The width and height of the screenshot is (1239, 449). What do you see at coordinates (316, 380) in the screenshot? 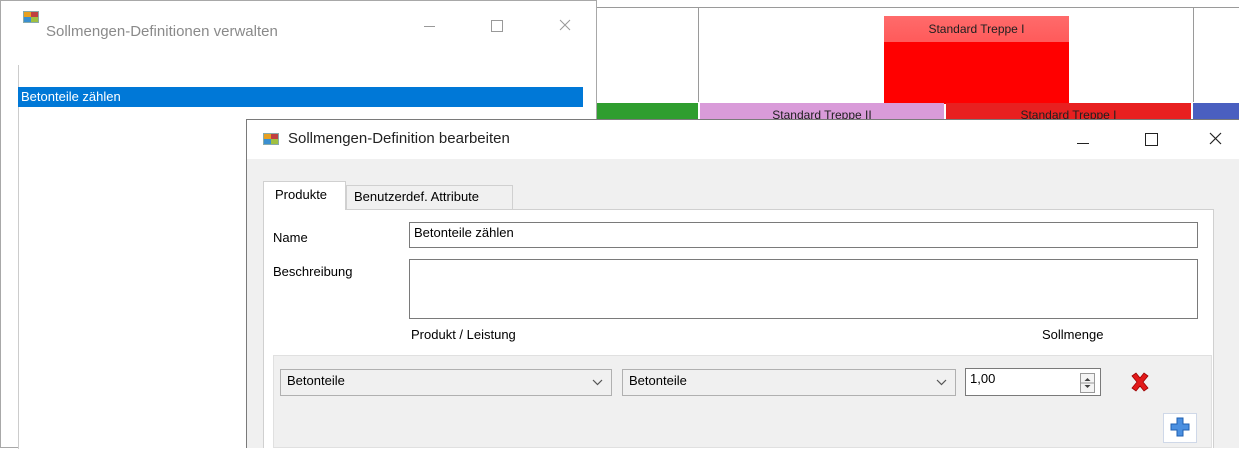
I see `product-select-value: Betonteile` at bounding box center [316, 380].